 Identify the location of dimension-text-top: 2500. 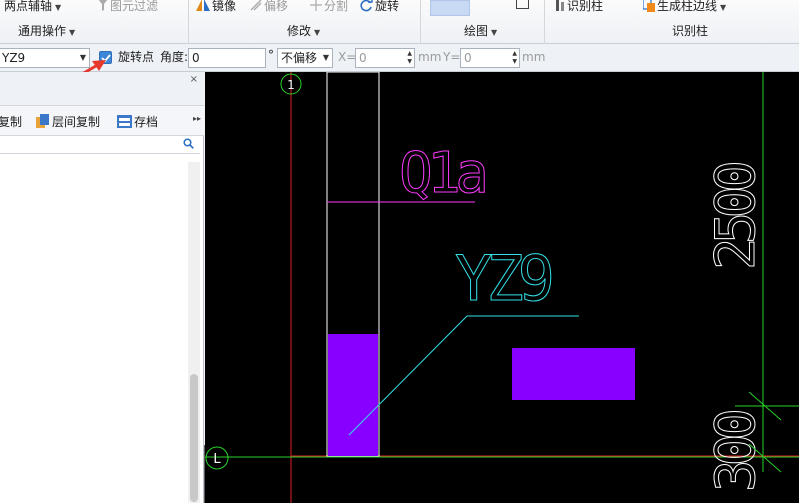
(735, 215).